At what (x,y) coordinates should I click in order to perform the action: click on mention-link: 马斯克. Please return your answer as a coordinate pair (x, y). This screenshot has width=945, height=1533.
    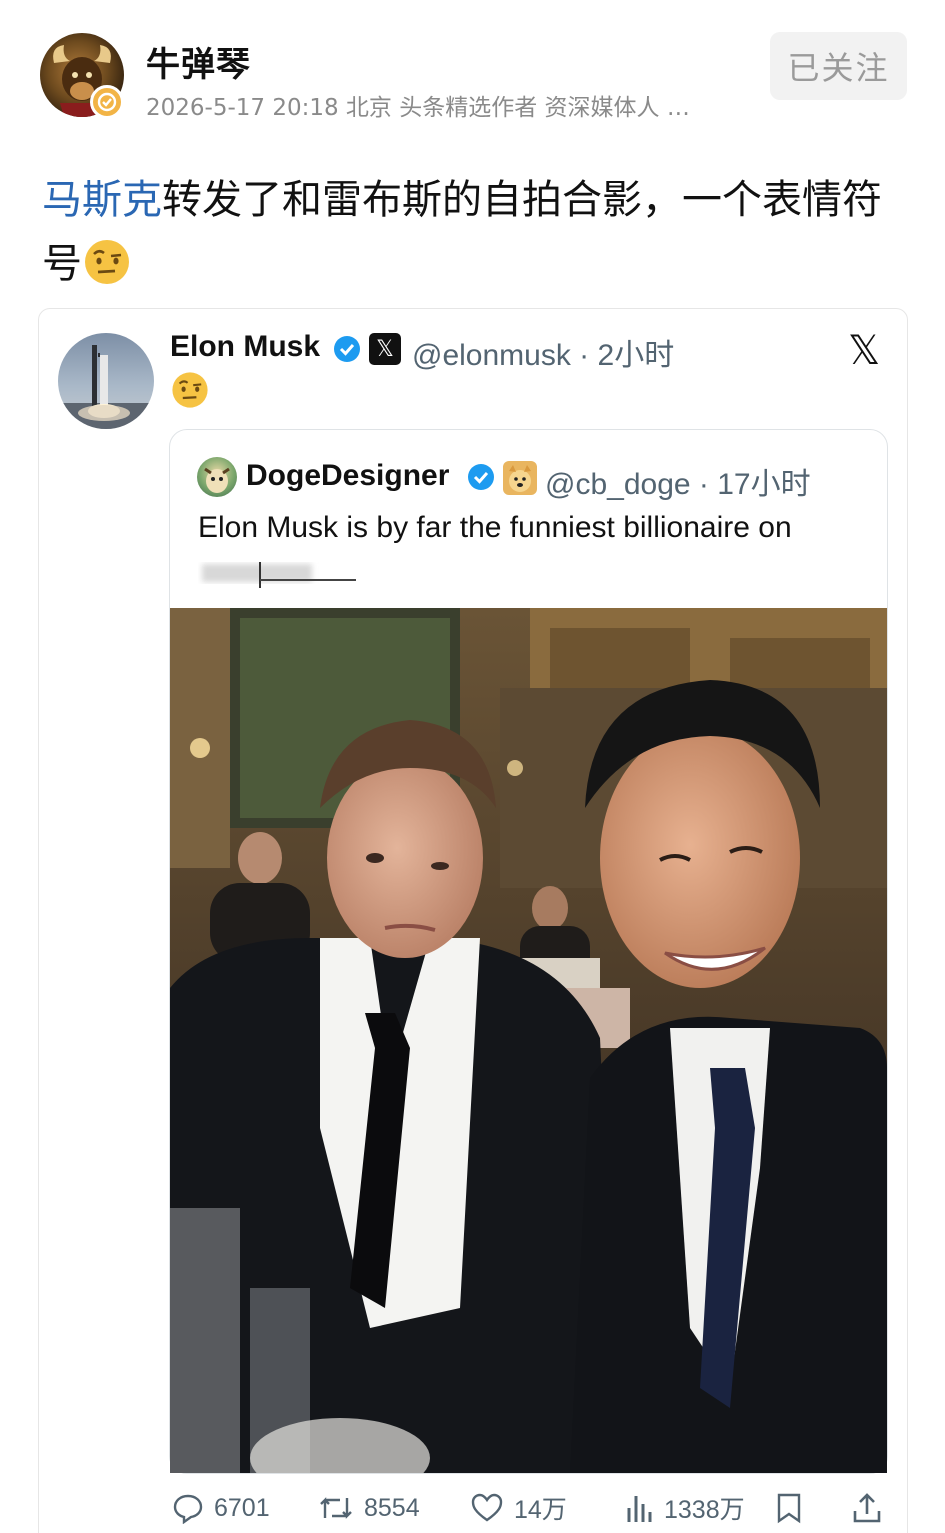
    Looking at the image, I should click on (102, 200).